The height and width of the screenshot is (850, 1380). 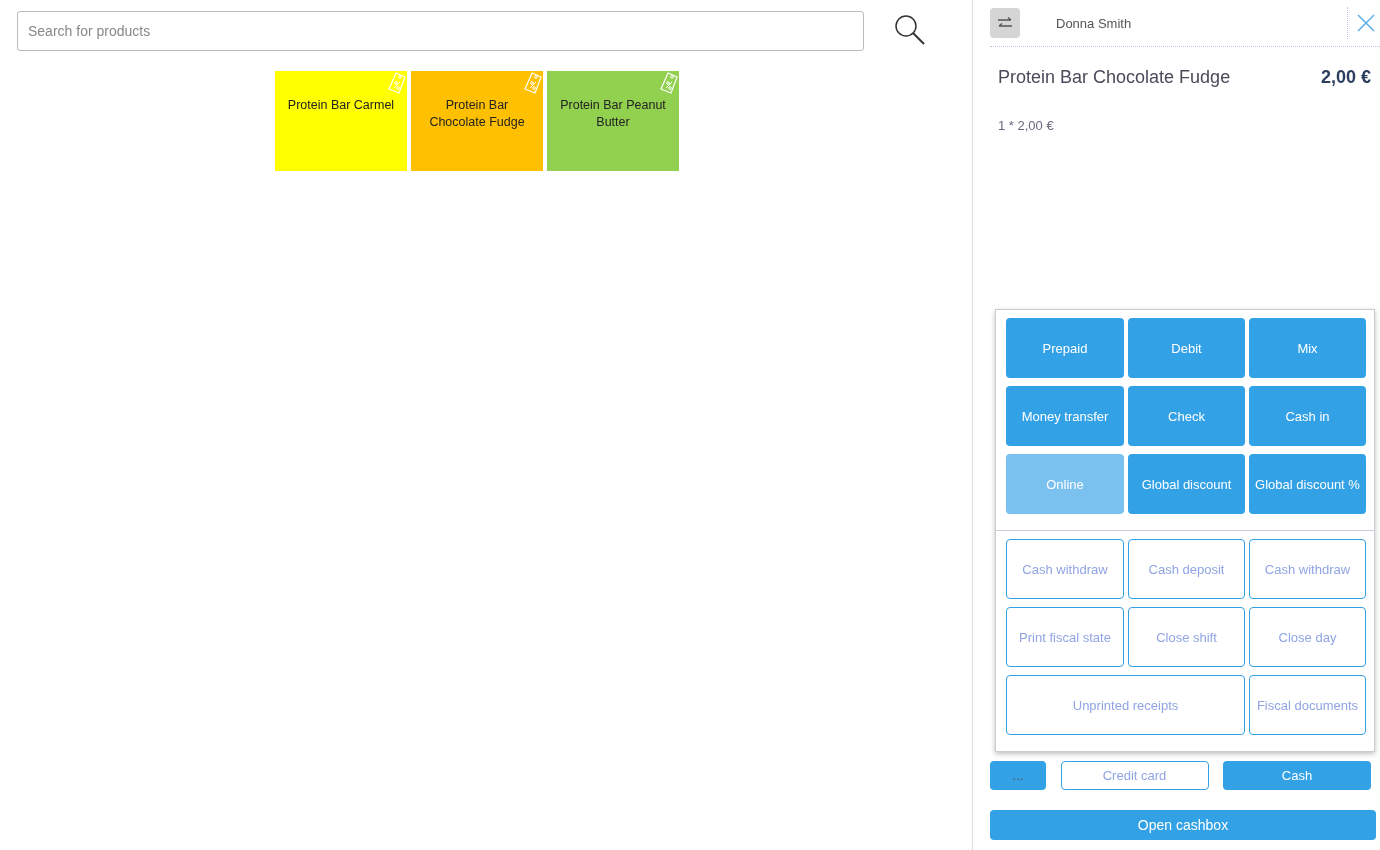 What do you see at coordinates (1307, 416) in the screenshot?
I see `payment-method-button: Cash in` at bounding box center [1307, 416].